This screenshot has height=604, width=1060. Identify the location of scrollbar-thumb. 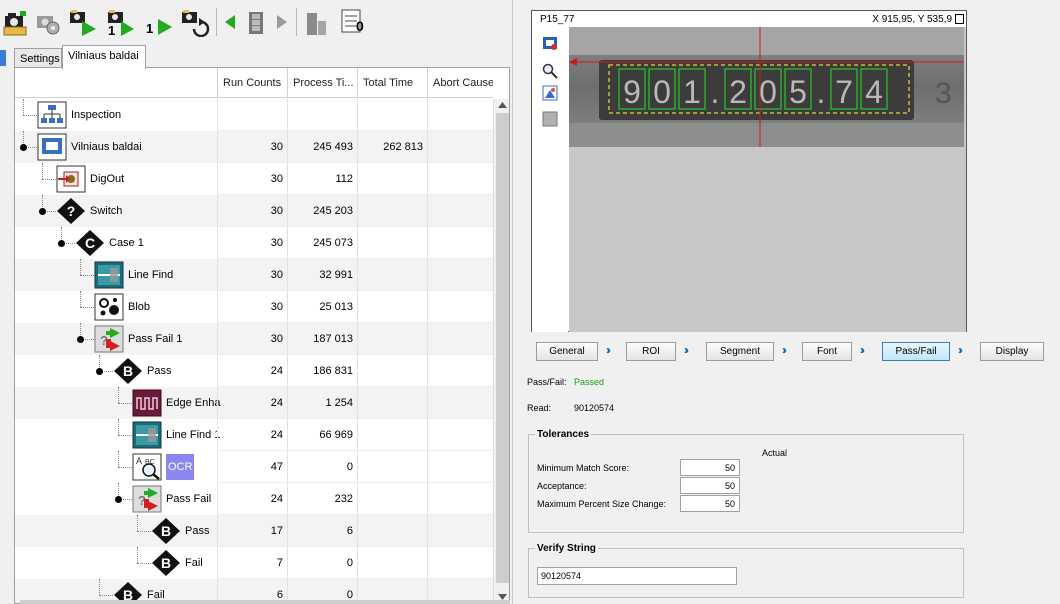
(502, 348).